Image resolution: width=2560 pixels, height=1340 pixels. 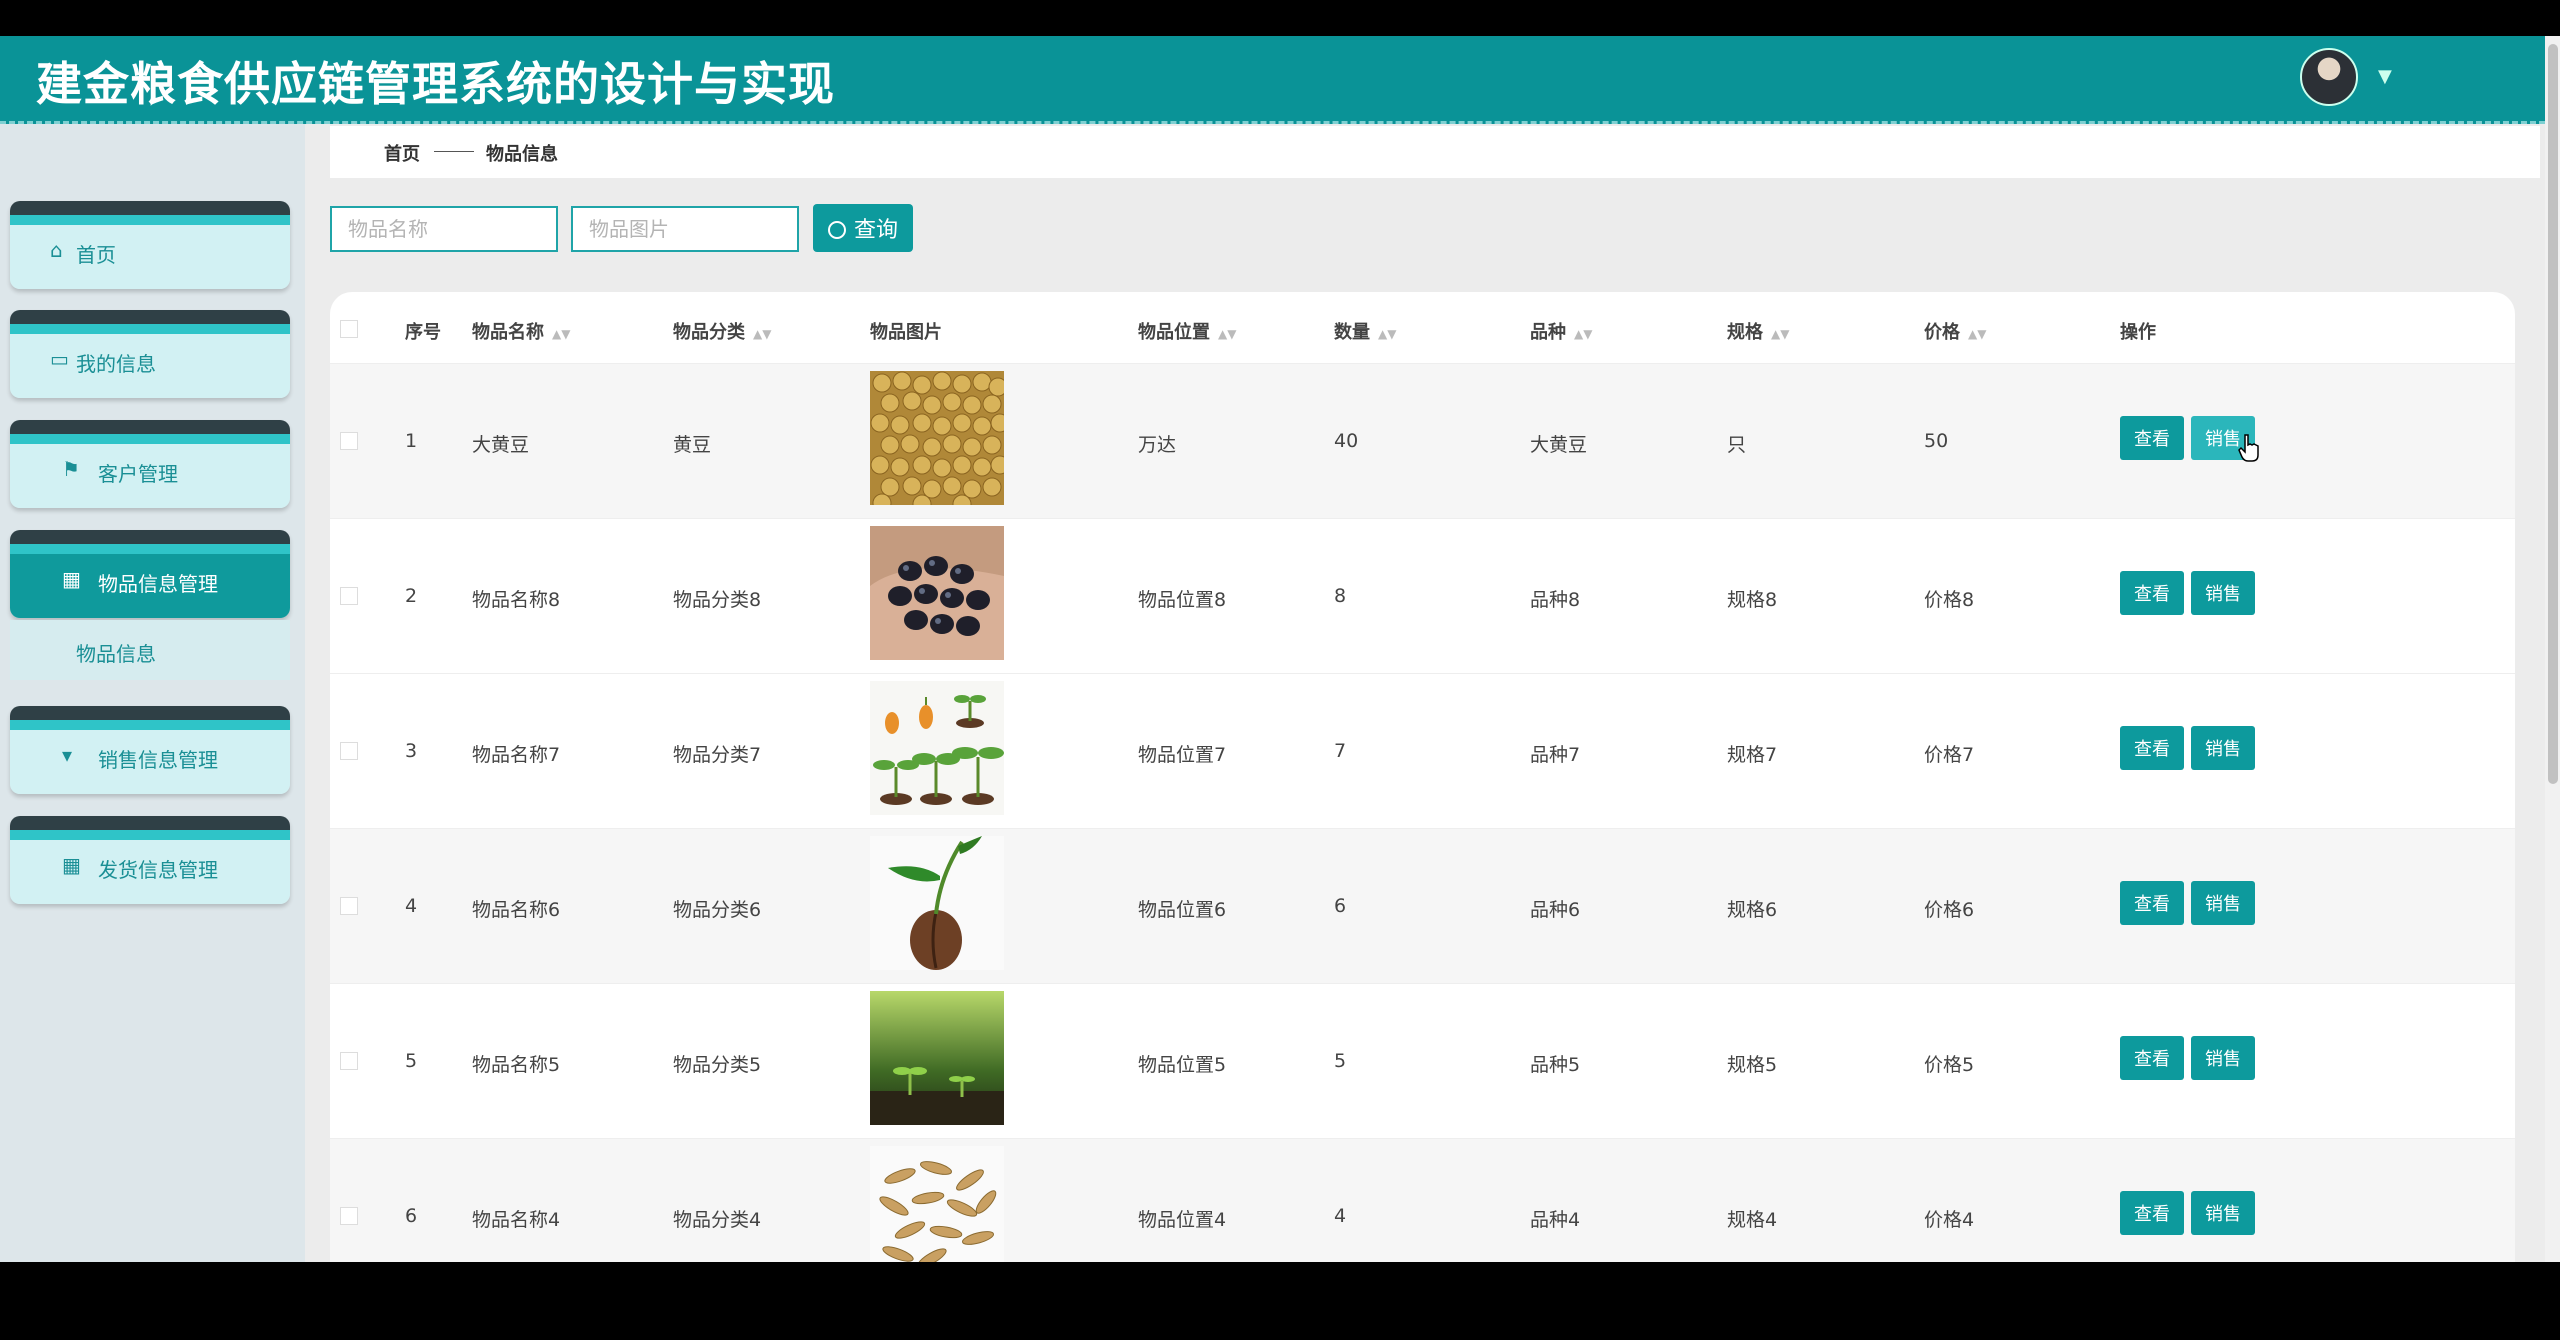 What do you see at coordinates (937, 1204) in the screenshot?
I see `rice-grains-image` at bounding box center [937, 1204].